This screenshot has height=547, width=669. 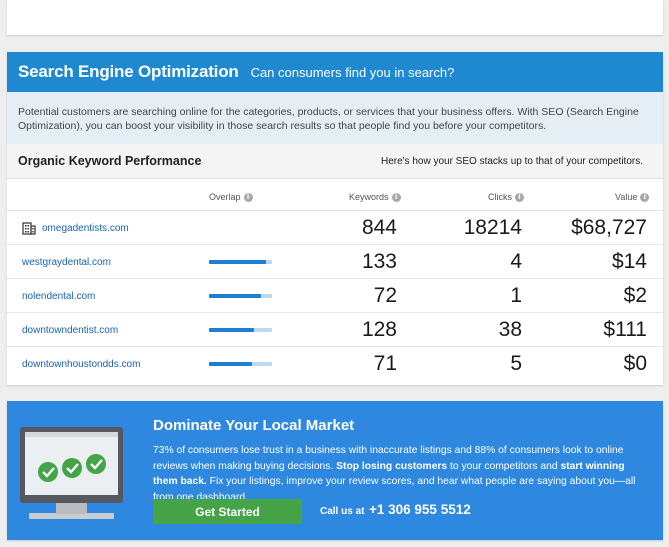 What do you see at coordinates (385, 363) in the screenshot?
I see `keywords-value: 71` at bounding box center [385, 363].